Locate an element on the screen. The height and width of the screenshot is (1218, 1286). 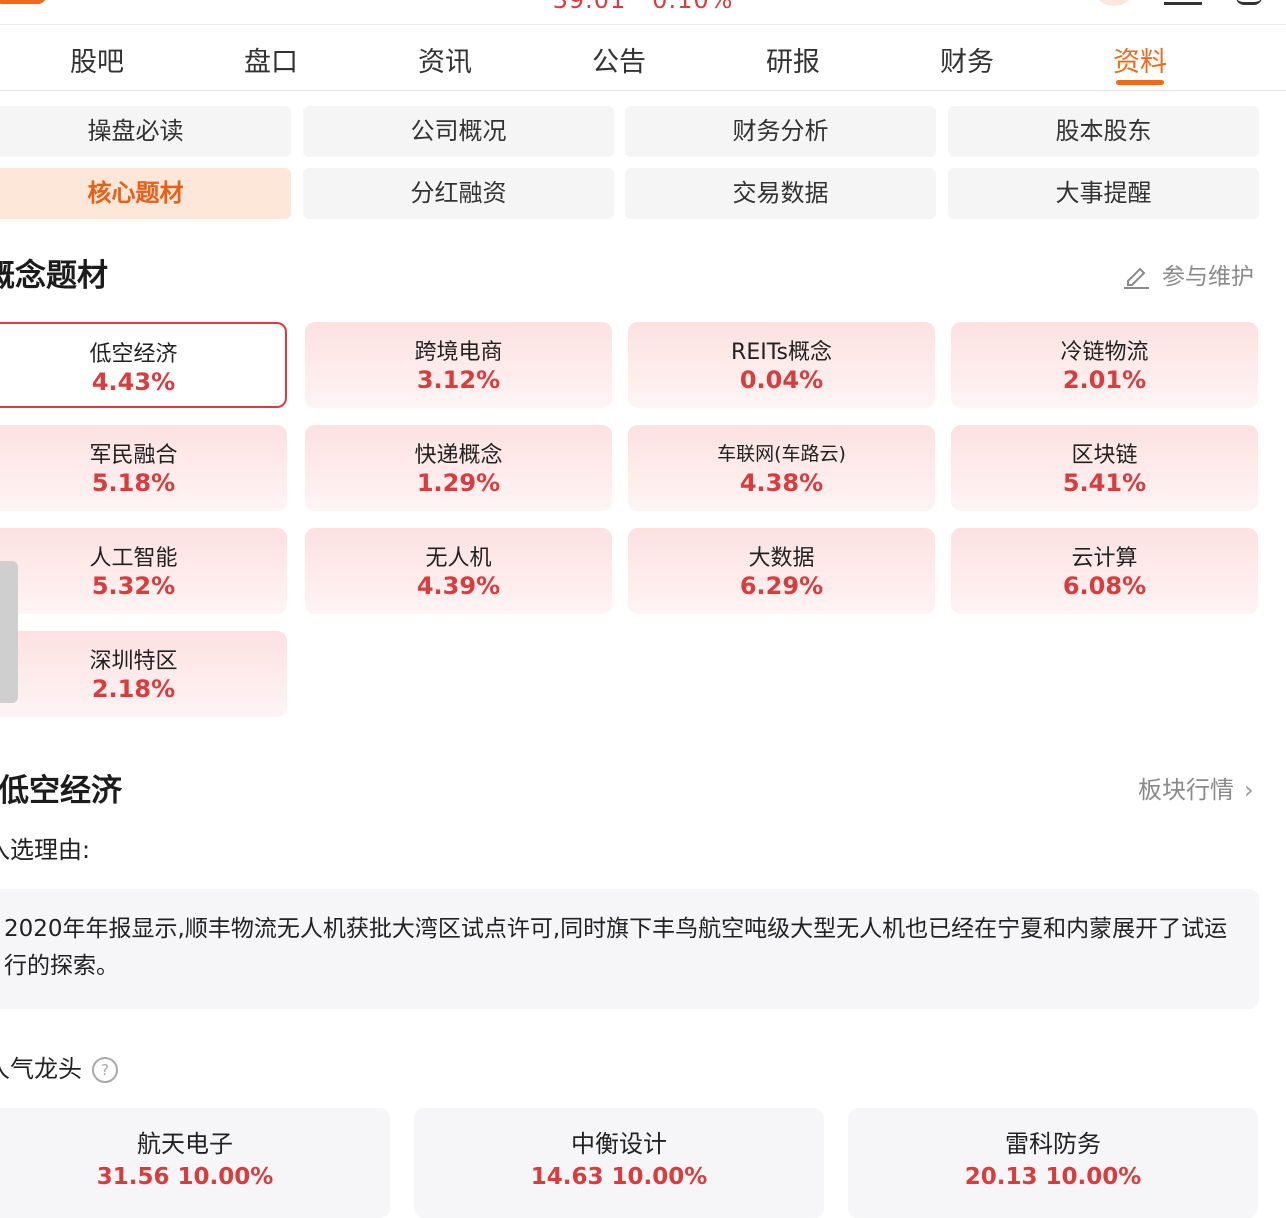
menu-icon is located at coordinates (1183, 2).